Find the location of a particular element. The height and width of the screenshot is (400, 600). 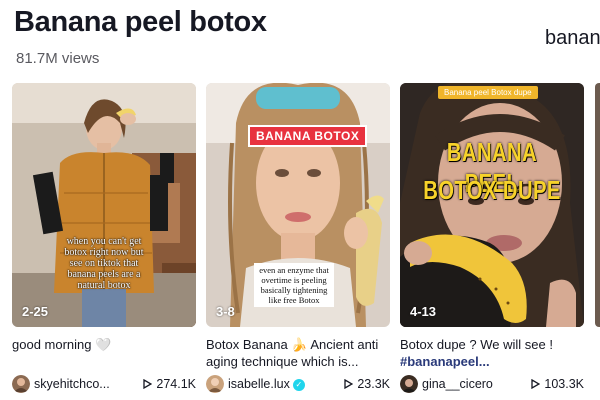

overlay-tag: BANANA BOTOX is located at coordinates (308, 136).